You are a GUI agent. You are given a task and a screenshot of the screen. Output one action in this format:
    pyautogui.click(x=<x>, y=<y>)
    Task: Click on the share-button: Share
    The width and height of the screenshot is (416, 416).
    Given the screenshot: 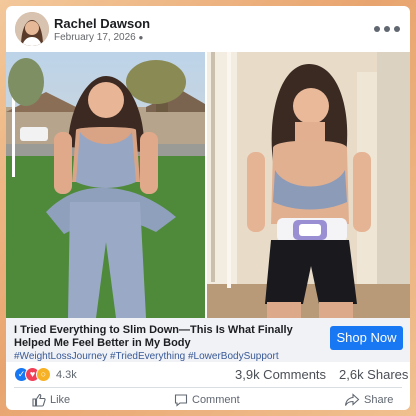 What is the action you would take?
    pyautogui.click(x=368, y=400)
    